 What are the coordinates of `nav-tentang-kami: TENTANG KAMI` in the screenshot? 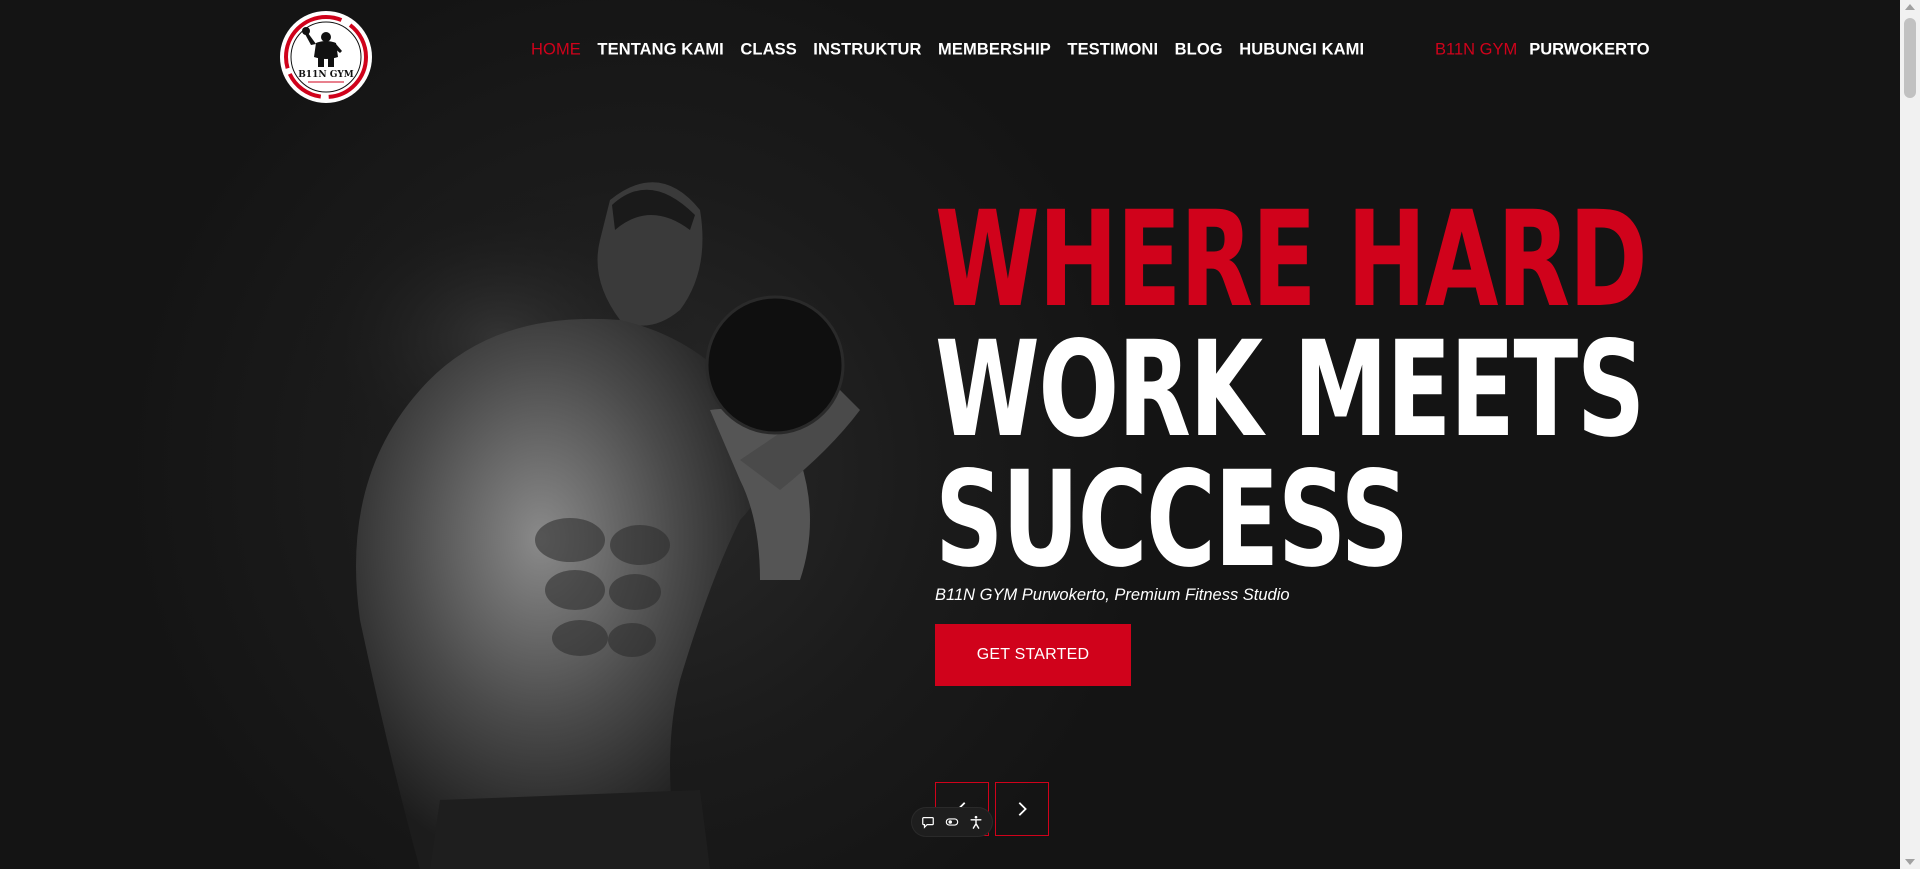 It's located at (660, 50).